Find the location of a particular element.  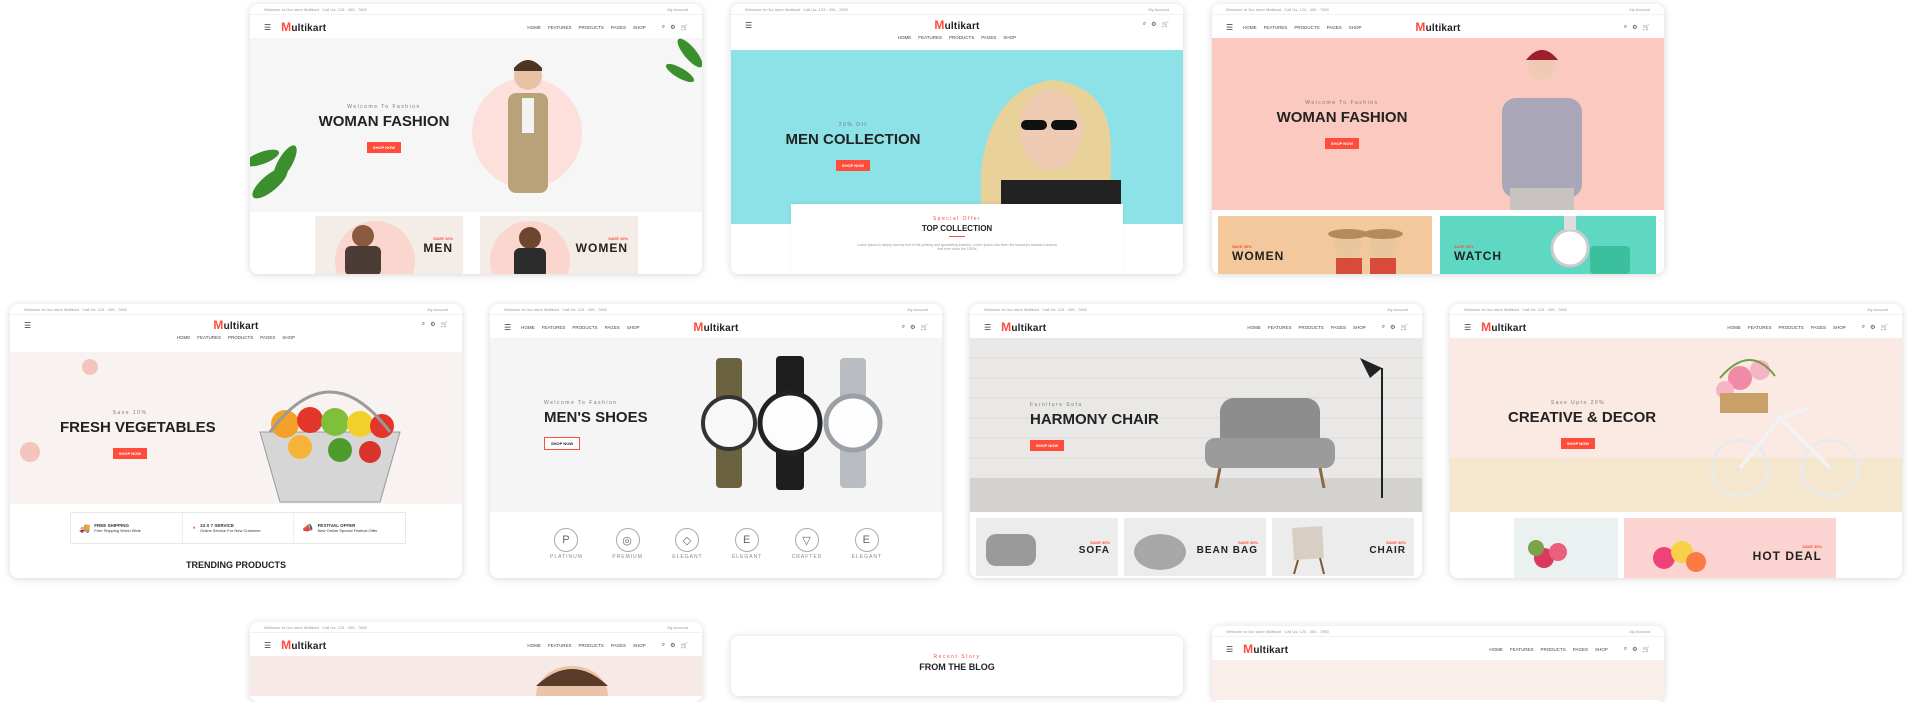

banner-sofa: SAVE 30% SOFA is located at coordinates (1047, 547).